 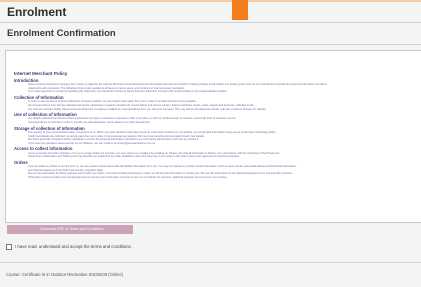 I want to click on download-pdf-button: Download PDF of Terms and Conditions, so click(x=70, y=229).